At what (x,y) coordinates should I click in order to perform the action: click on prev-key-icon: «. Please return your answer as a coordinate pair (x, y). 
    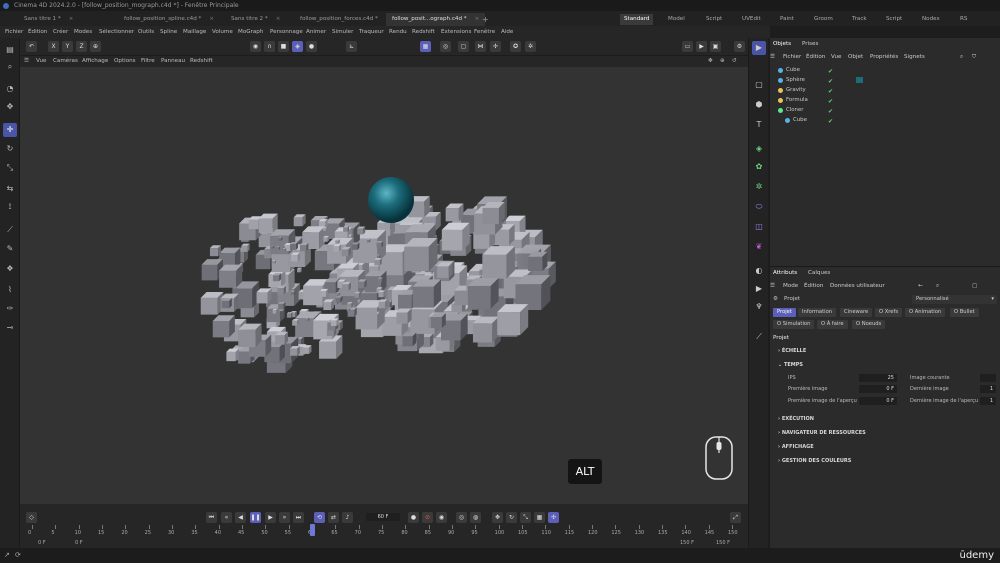
    Looking at the image, I should click on (226, 517).